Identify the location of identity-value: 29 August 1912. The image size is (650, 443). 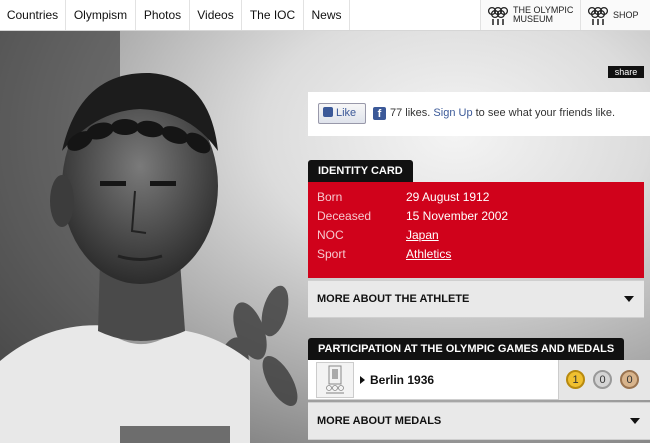
(448, 197).